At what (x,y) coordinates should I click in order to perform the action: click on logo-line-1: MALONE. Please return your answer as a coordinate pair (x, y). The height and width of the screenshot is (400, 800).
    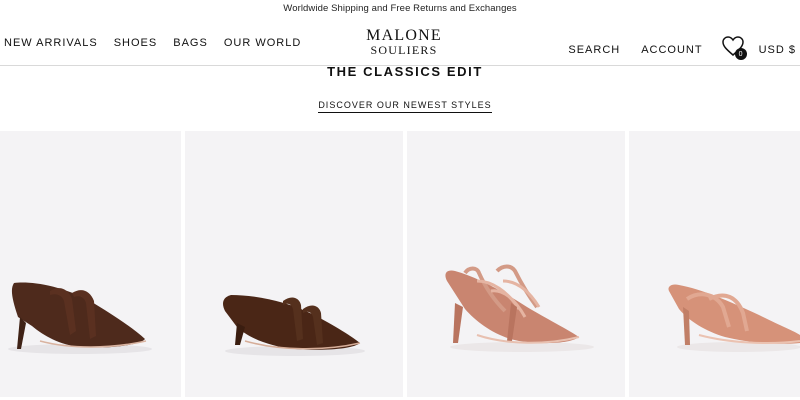
    Looking at the image, I should click on (404, 35).